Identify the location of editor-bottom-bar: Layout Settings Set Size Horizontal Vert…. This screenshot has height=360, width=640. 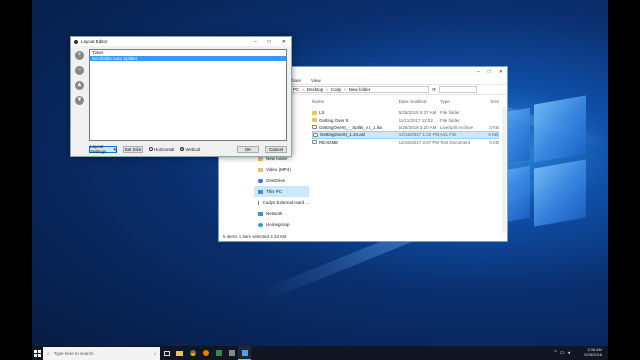
(188, 149).